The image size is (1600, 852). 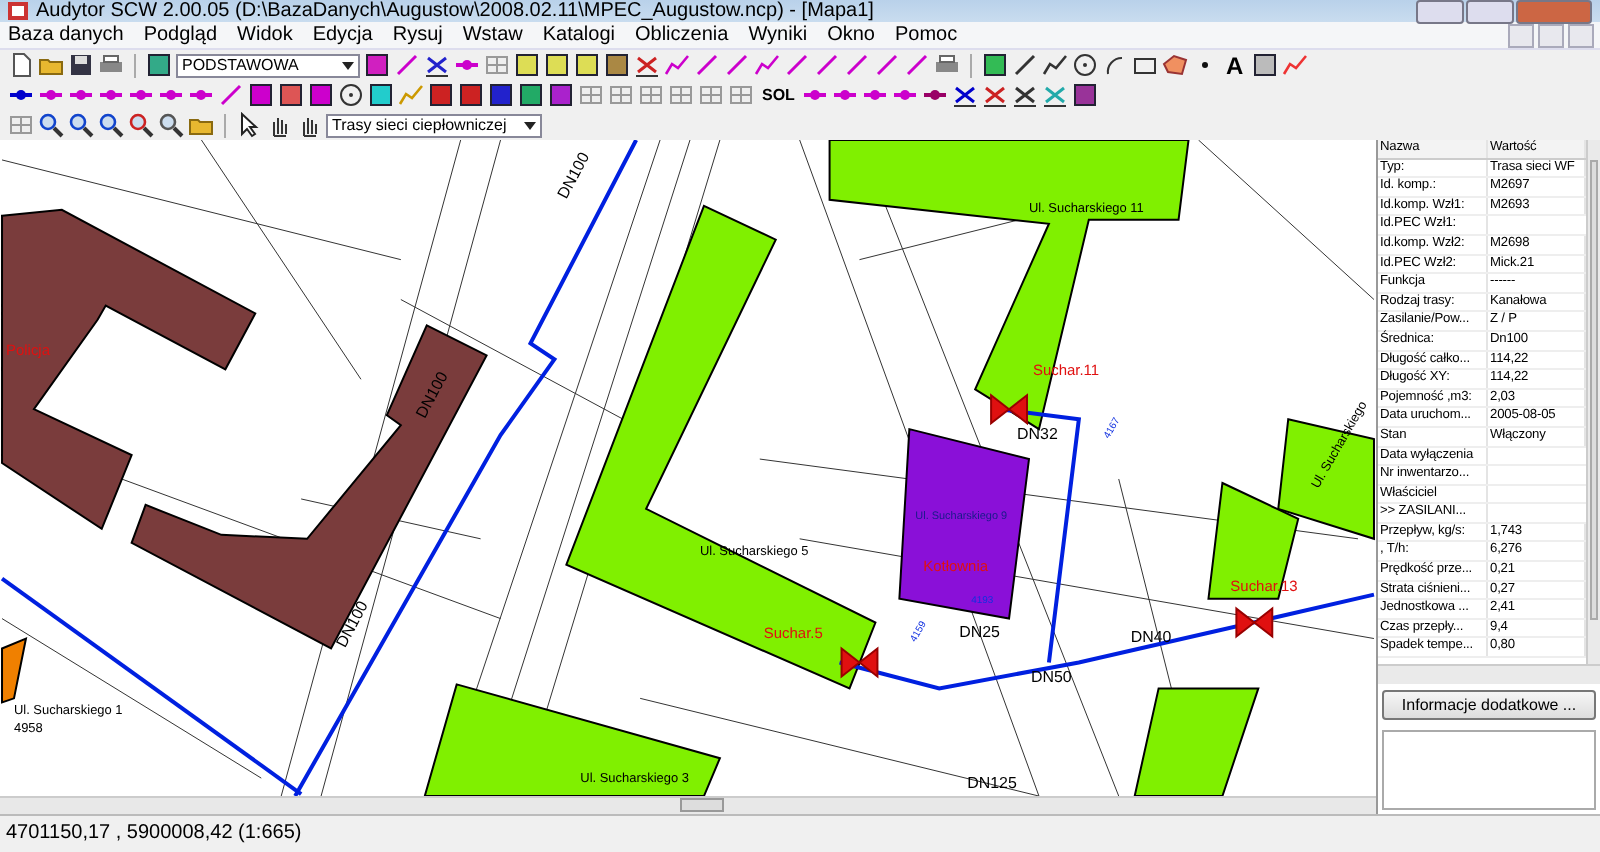 What do you see at coordinates (647, 65) in the screenshot?
I see `delete-layer-icon` at bounding box center [647, 65].